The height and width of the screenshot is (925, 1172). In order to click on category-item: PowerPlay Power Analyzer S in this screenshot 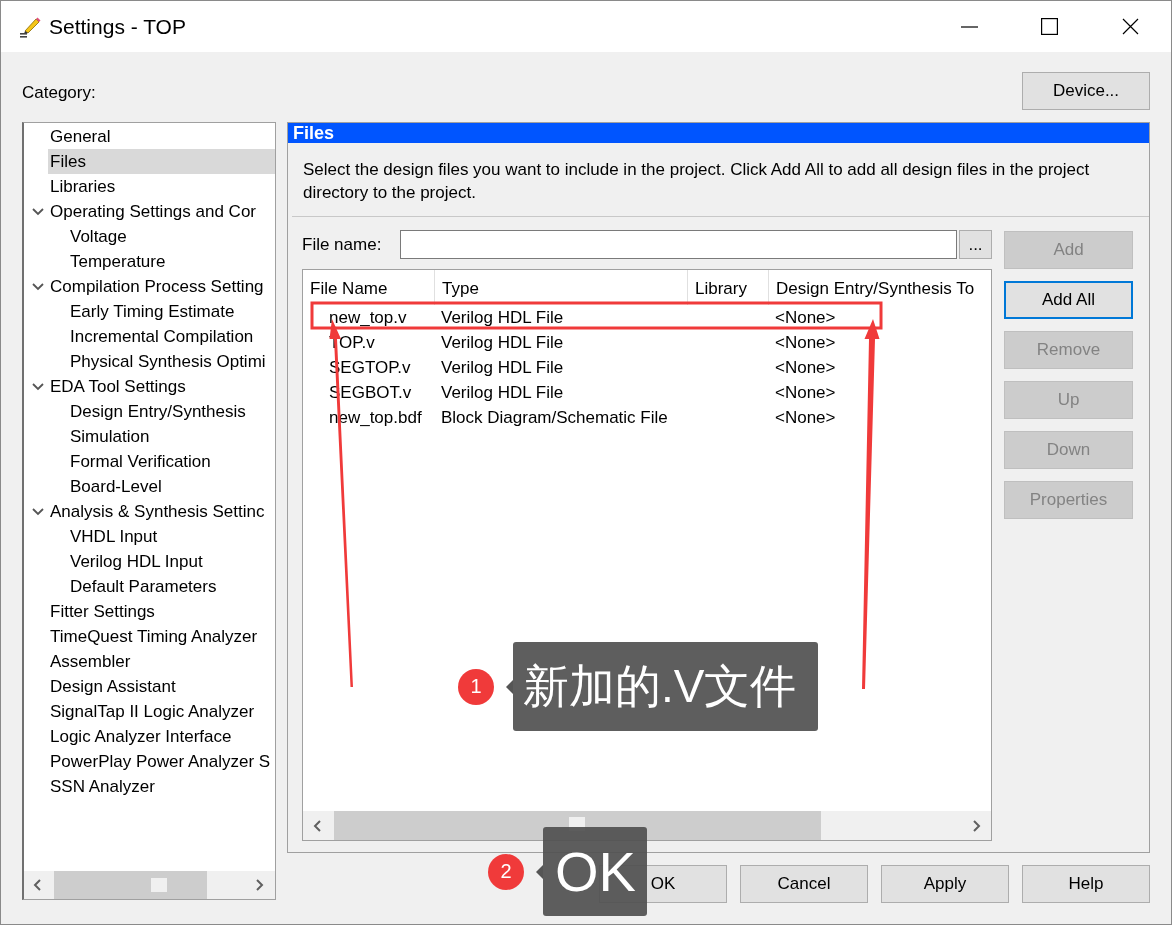, I will do `click(160, 761)`.